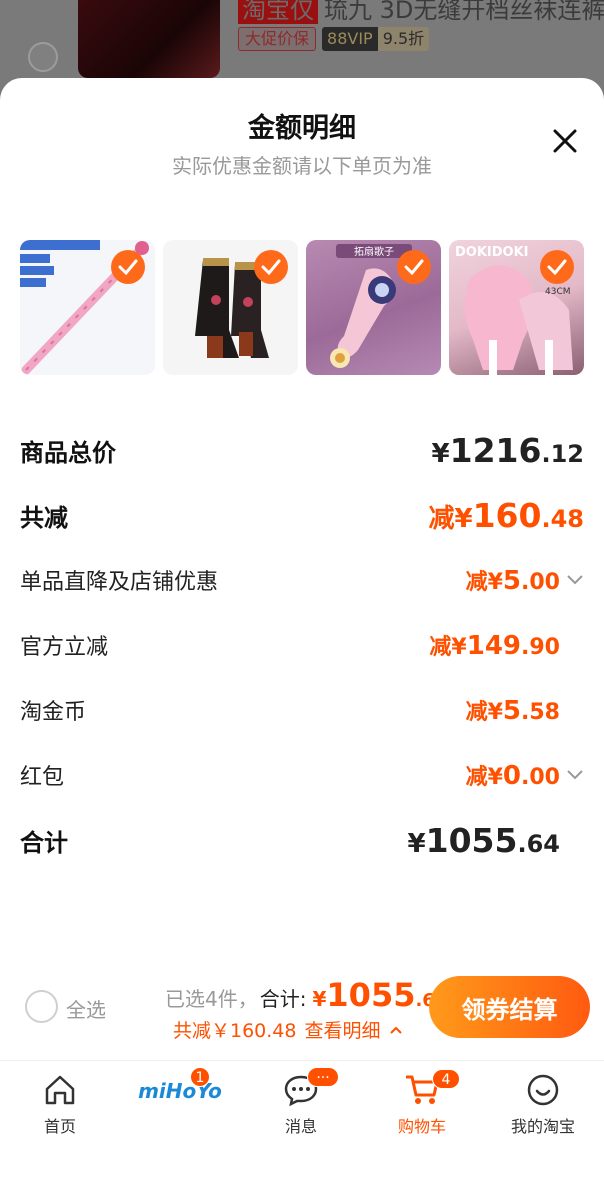 This screenshot has width=604, height=1200. What do you see at coordinates (200, 1077) in the screenshot?
I see `notification-badge: 1` at bounding box center [200, 1077].